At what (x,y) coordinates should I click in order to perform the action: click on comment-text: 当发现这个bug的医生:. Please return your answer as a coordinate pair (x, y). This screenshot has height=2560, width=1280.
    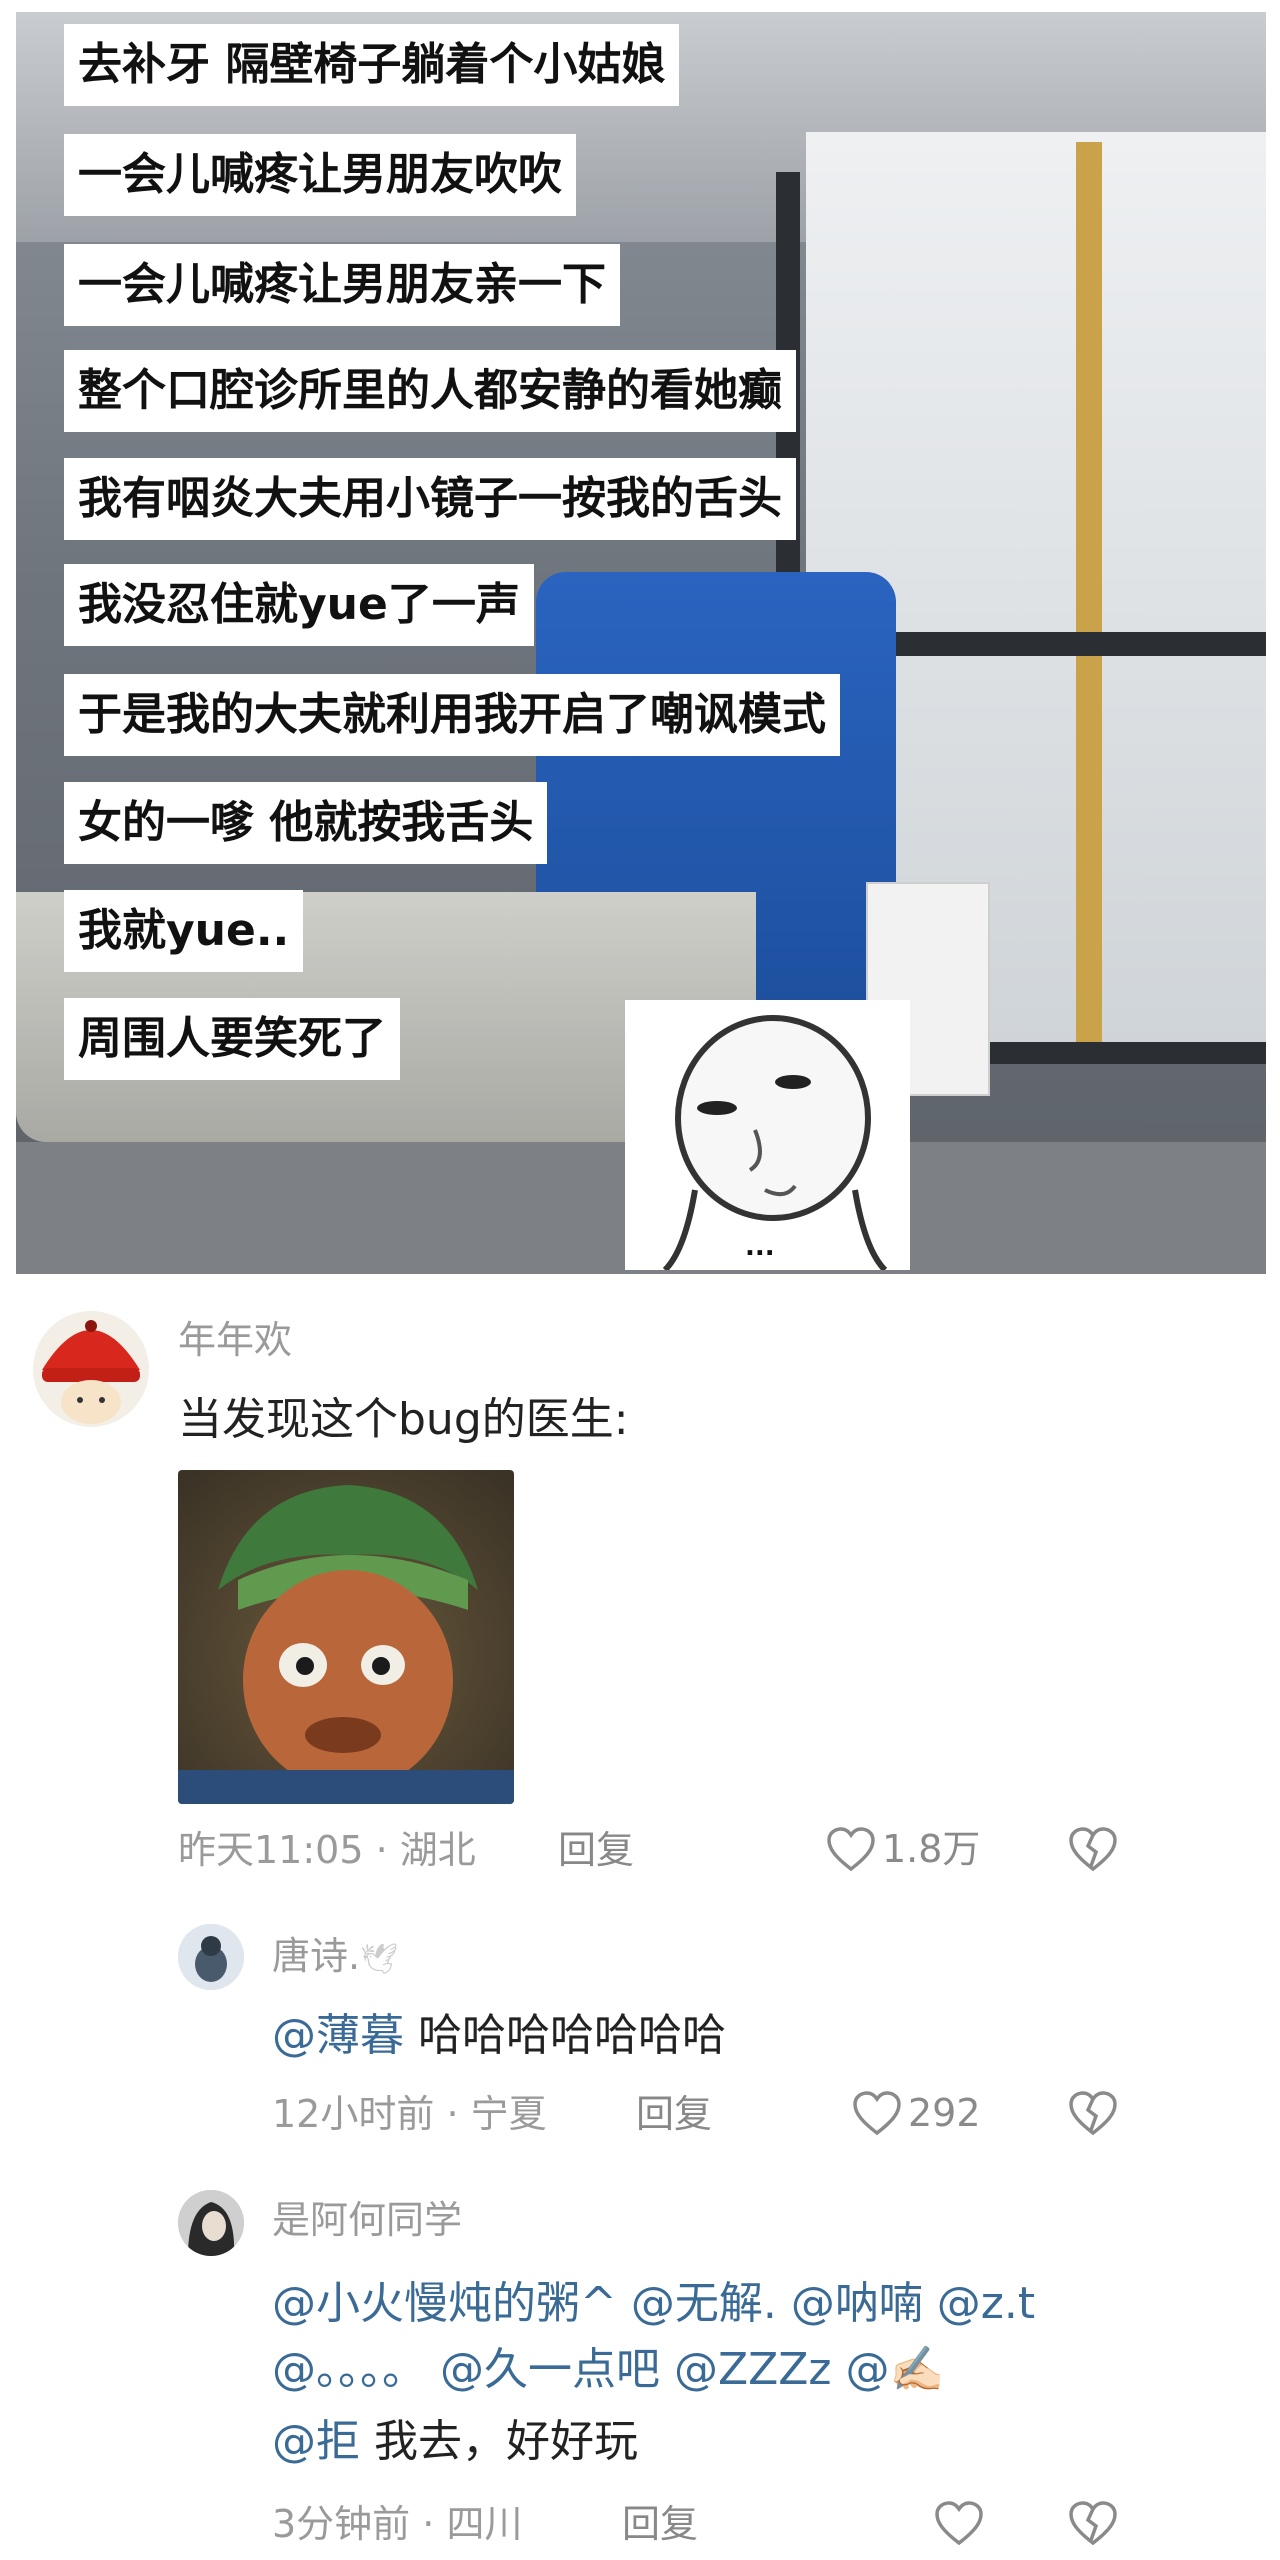
    Looking at the image, I should click on (403, 1419).